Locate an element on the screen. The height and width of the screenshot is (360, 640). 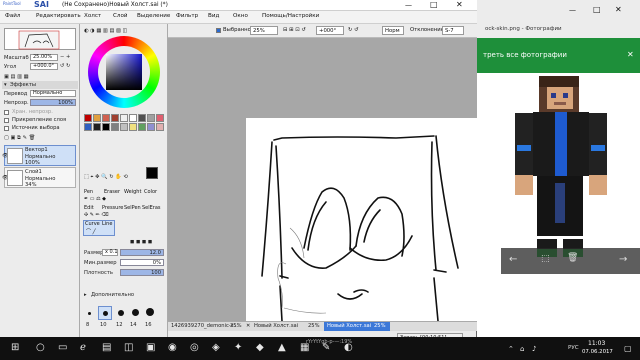
notifications-icon: ▢ is located at coordinates (628, 348).